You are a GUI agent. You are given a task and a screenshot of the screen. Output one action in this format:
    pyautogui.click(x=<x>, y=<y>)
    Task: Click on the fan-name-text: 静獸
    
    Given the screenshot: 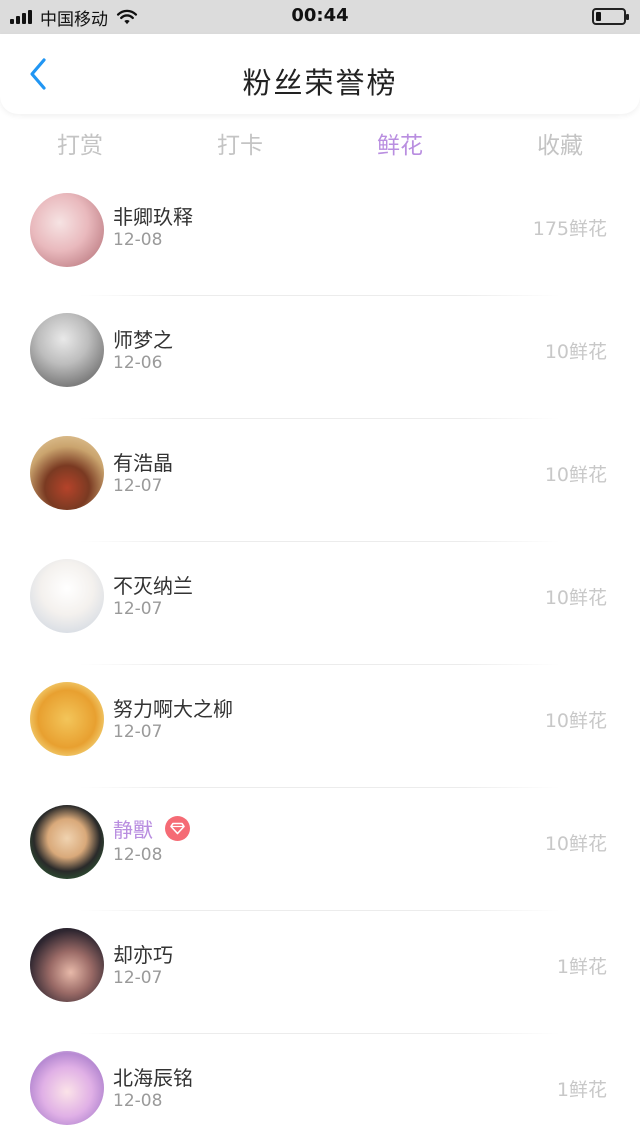 What is the action you would take?
    pyautogui.click(x=133, y=830)
    